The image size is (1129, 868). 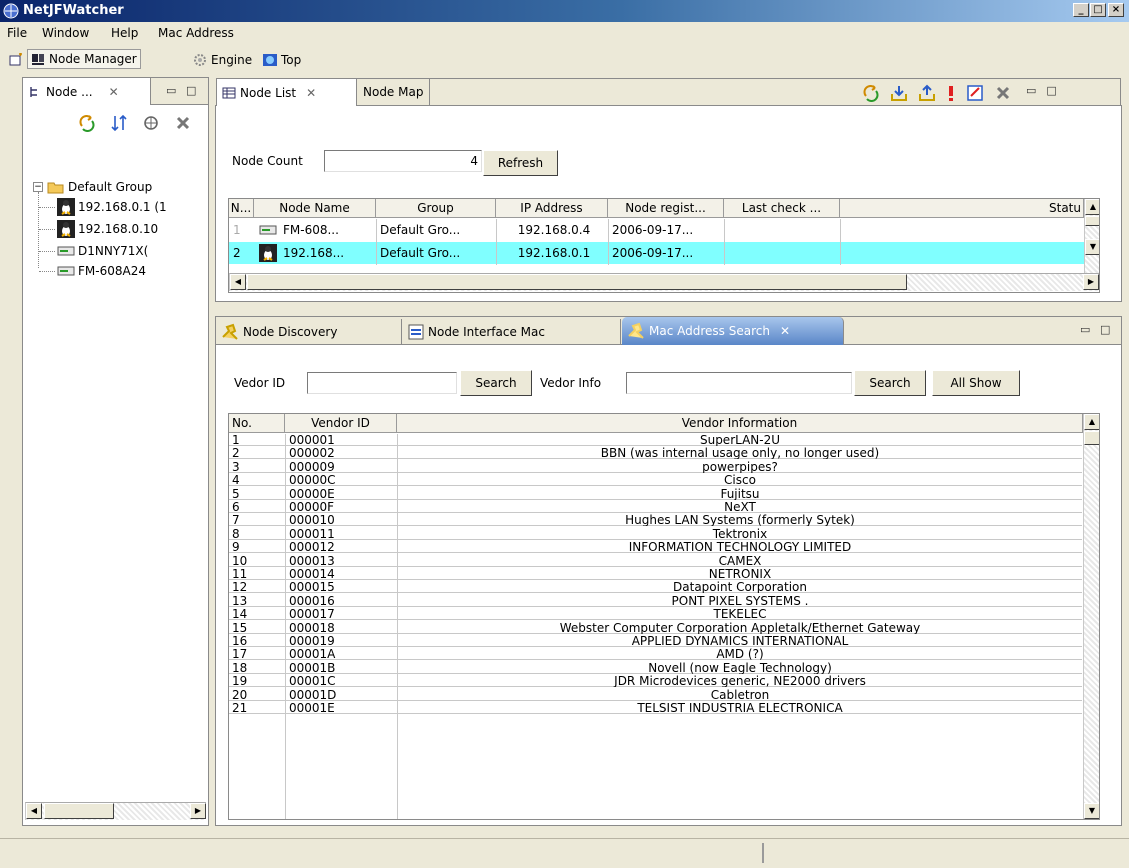 What do you see at coordinates (66, 229) in the screenshot?
I see `linux-node-icon` at bounding box center [66, 229].